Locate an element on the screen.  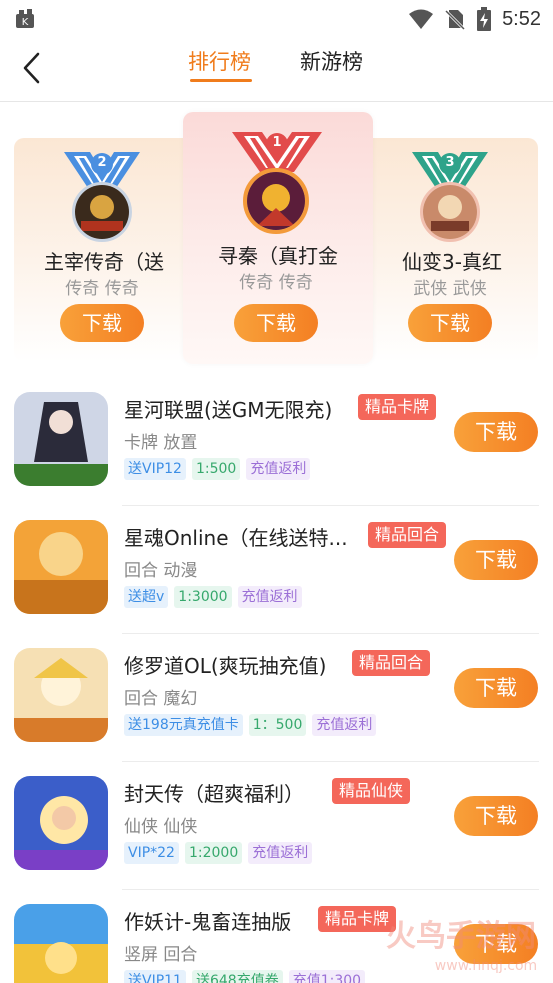
game-categories: 回合 动漫 is located at coordinates (161, 571).